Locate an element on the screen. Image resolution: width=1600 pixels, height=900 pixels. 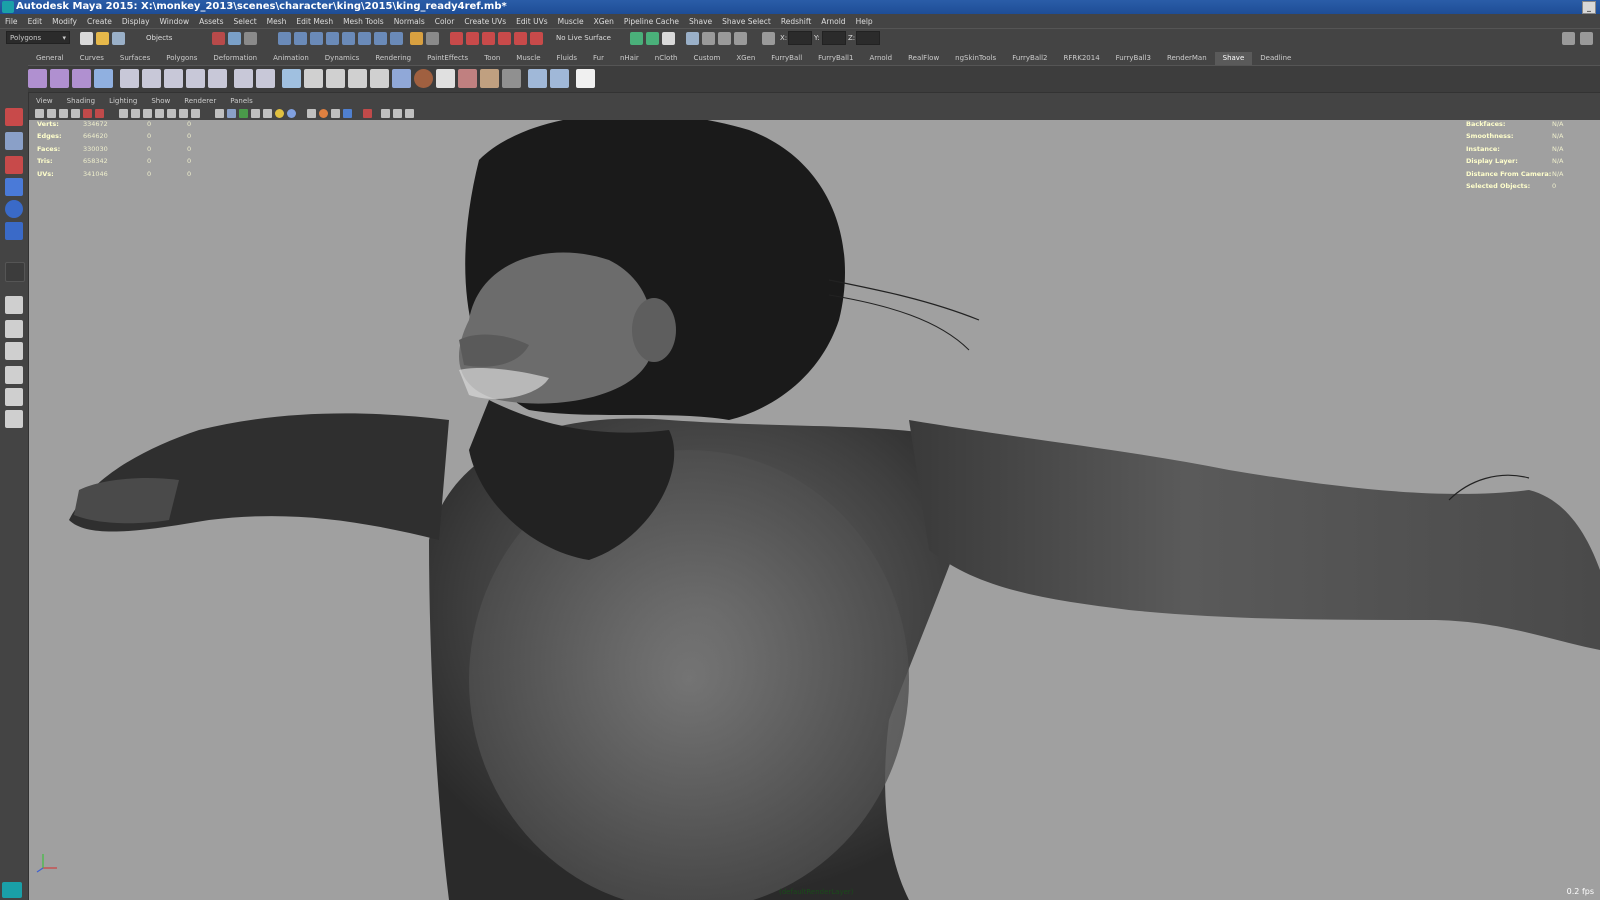
menu-shave-select: Shave Select is located at coordinates (746, 21).